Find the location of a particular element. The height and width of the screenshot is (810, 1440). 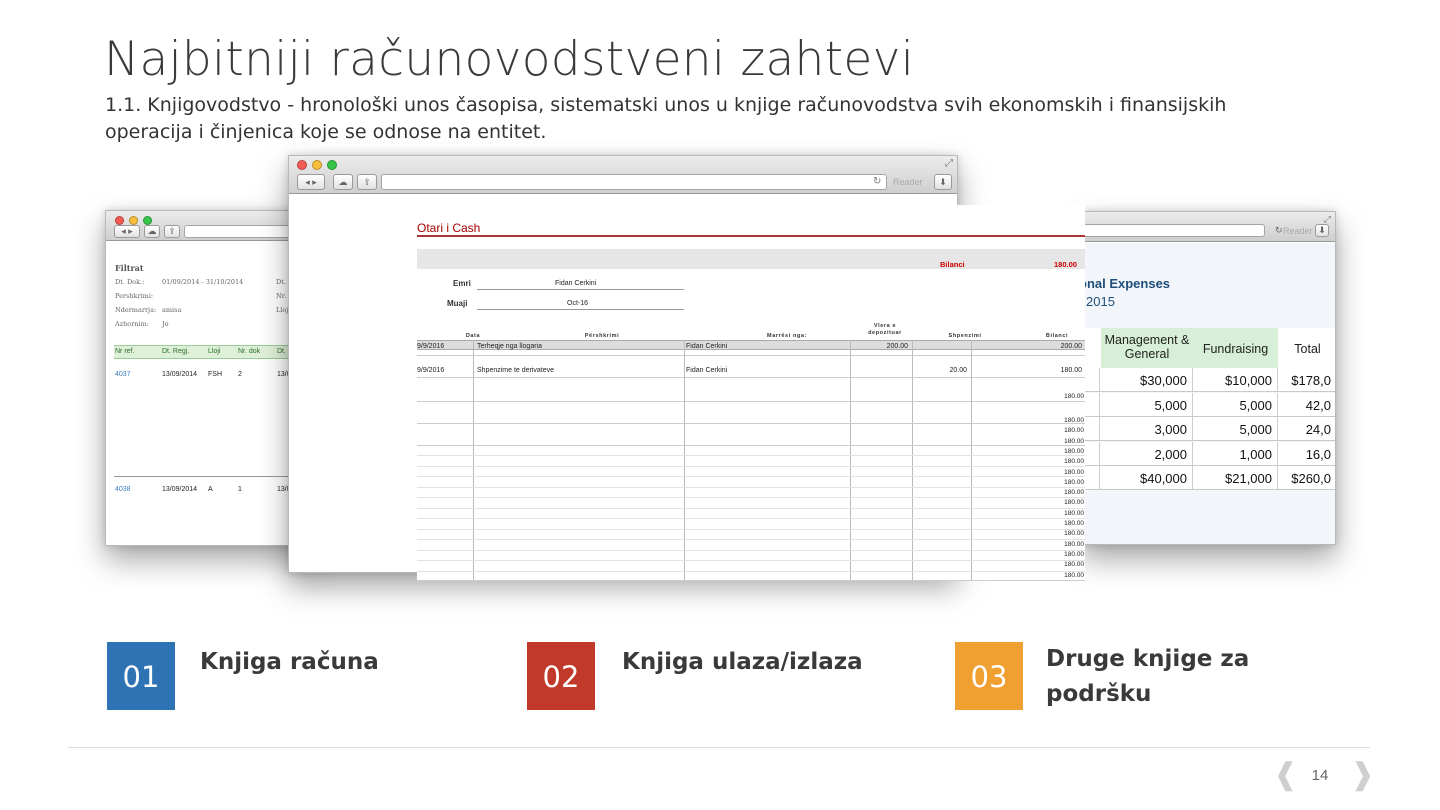

emri-value: Fidan Cerkini is located at coordinates (576, 283).